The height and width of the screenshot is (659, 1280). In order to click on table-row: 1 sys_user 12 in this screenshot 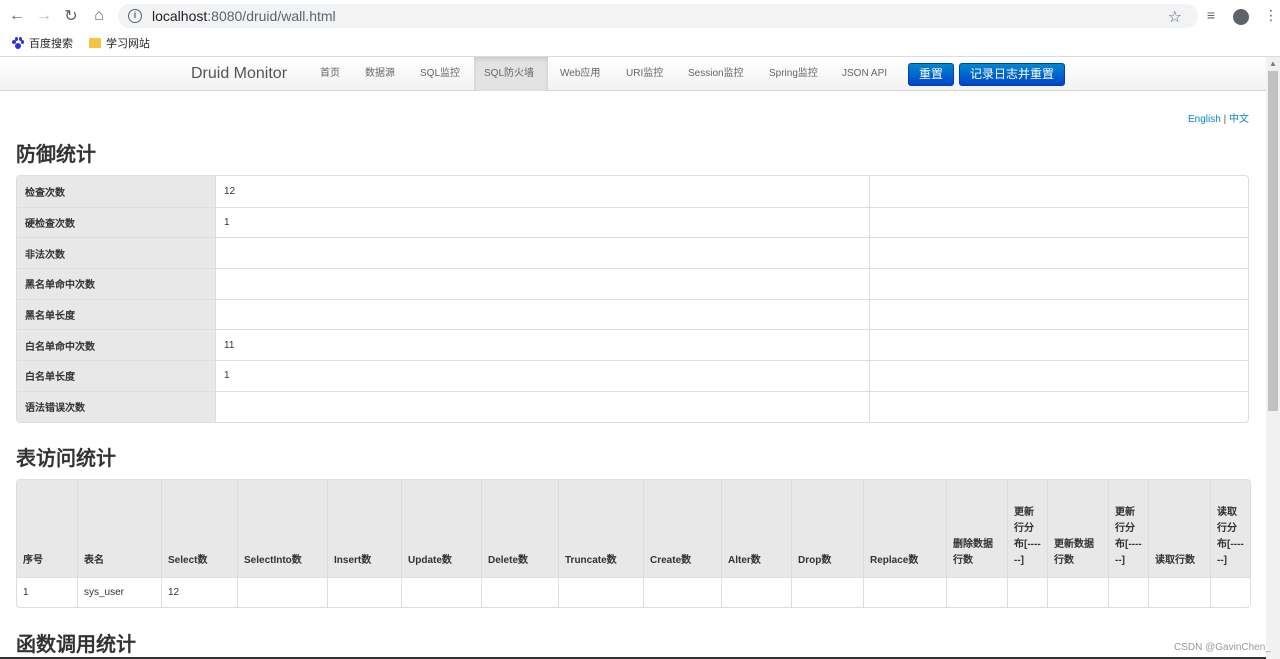, I will do `click(633, 592)`.